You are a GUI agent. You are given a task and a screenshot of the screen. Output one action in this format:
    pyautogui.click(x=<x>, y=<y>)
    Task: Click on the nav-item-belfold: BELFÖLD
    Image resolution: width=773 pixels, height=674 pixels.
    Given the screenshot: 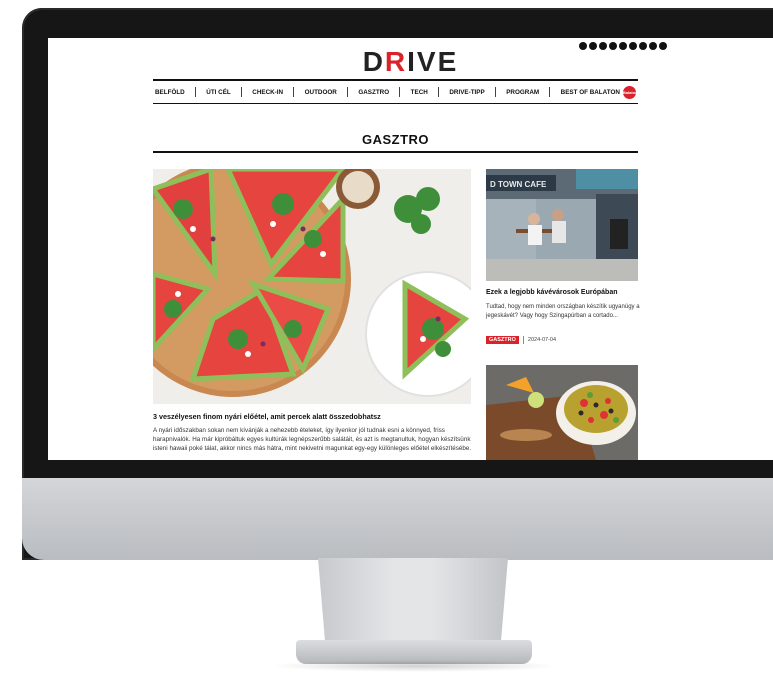 What is the action you would take?
    pyautogui.click(x=170, y=92)
    